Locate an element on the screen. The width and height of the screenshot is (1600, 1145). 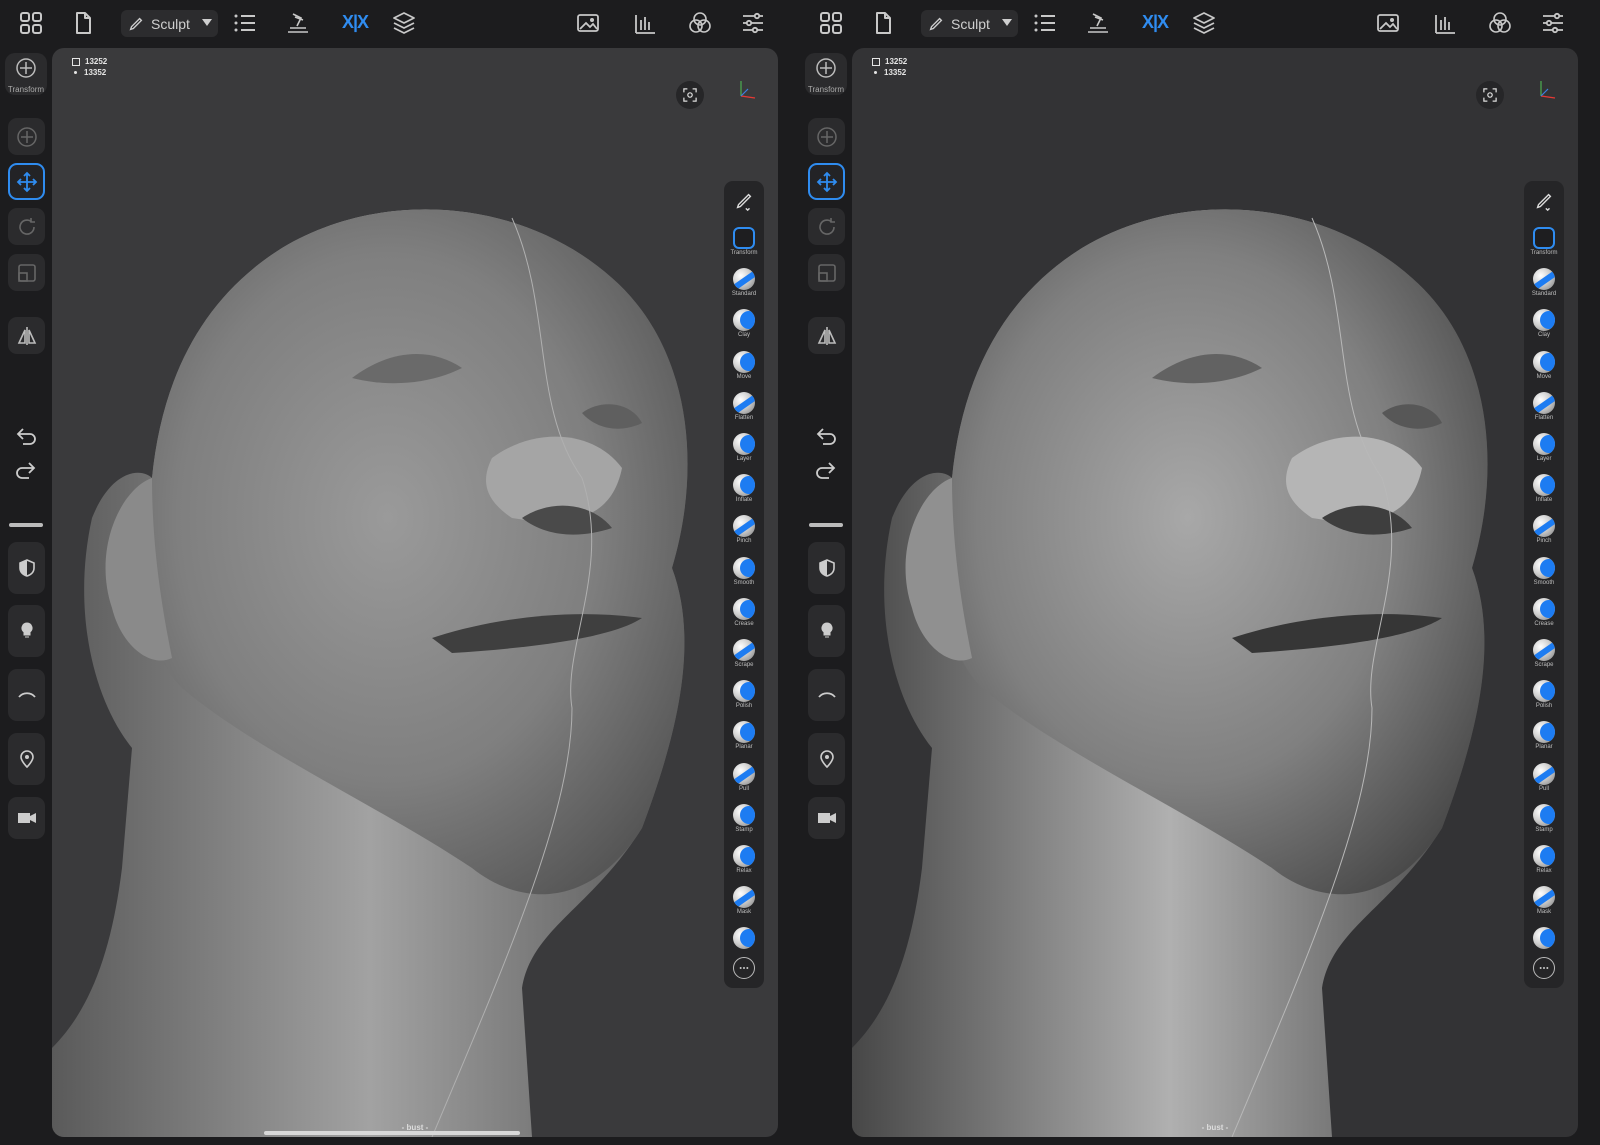
tool-label: Layer is located at coordinates (744, 459).